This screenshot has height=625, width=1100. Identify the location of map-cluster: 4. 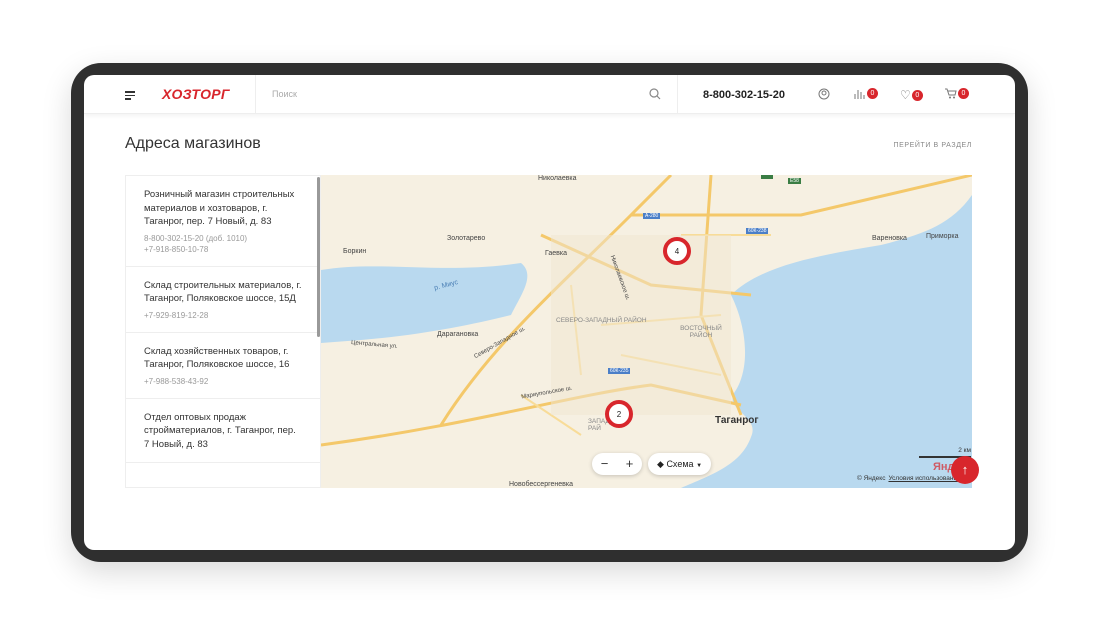
(677, 251).